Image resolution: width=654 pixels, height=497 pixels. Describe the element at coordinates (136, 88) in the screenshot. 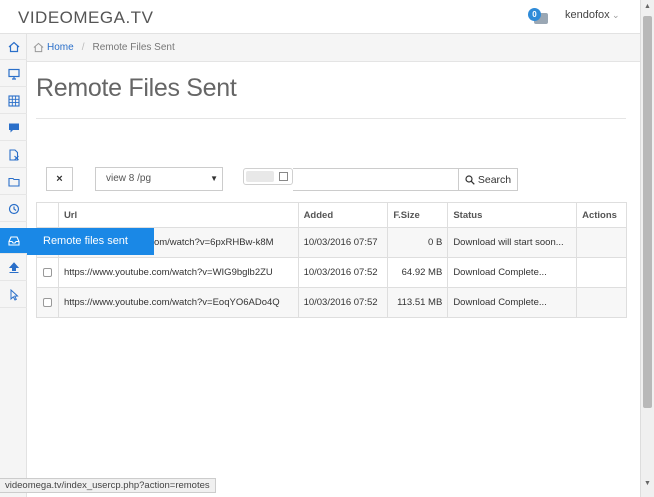

I see `page-title: Remote Files Sent` at that location.